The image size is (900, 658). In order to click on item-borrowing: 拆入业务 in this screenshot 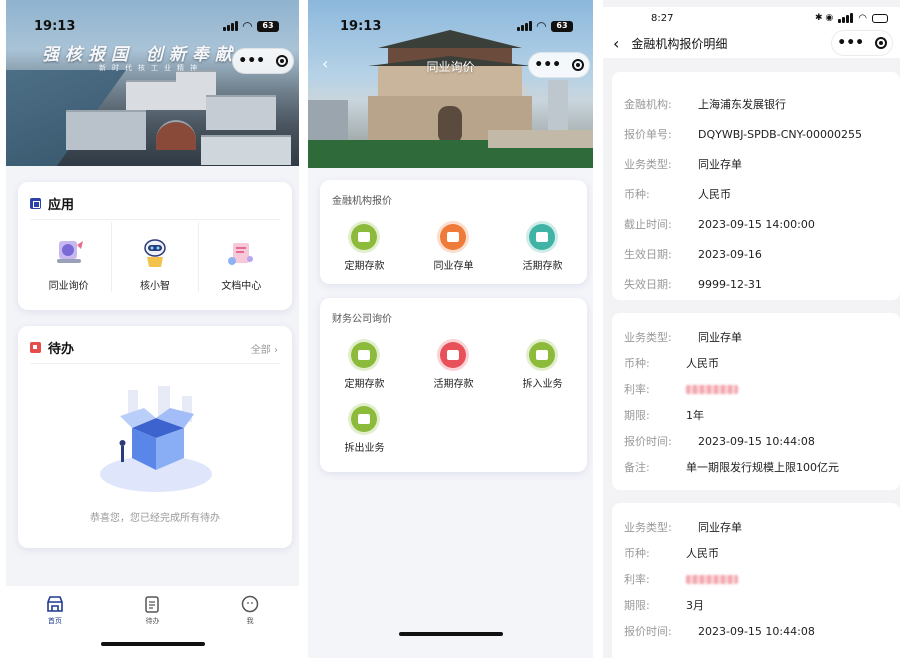, I will do `click(542, 364)`.